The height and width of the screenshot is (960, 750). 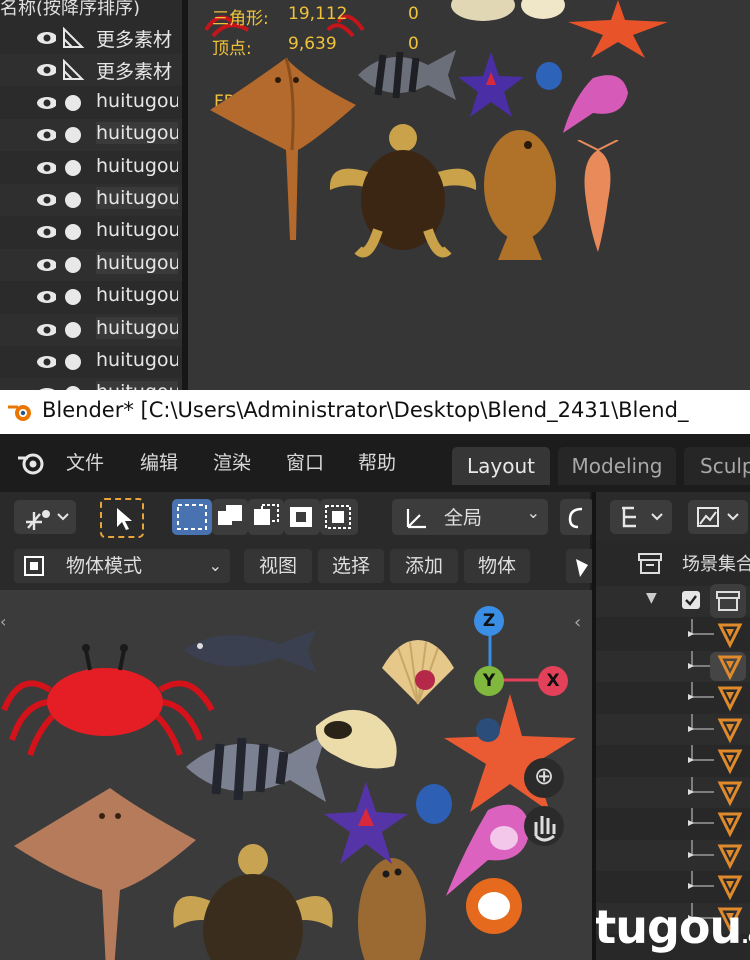 What do you see at coordinates (159, 461) in the screenshot?
I see `menu-edit: 编辑` at bounding box center [159, 461].